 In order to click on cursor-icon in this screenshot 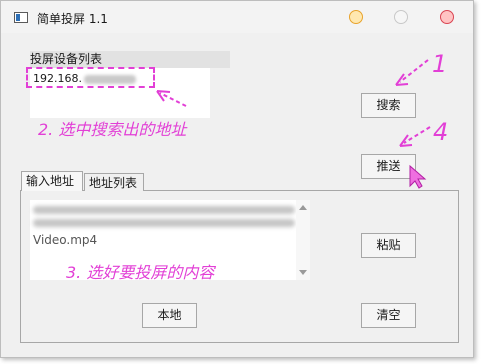, I will do `click(418, 176)`.